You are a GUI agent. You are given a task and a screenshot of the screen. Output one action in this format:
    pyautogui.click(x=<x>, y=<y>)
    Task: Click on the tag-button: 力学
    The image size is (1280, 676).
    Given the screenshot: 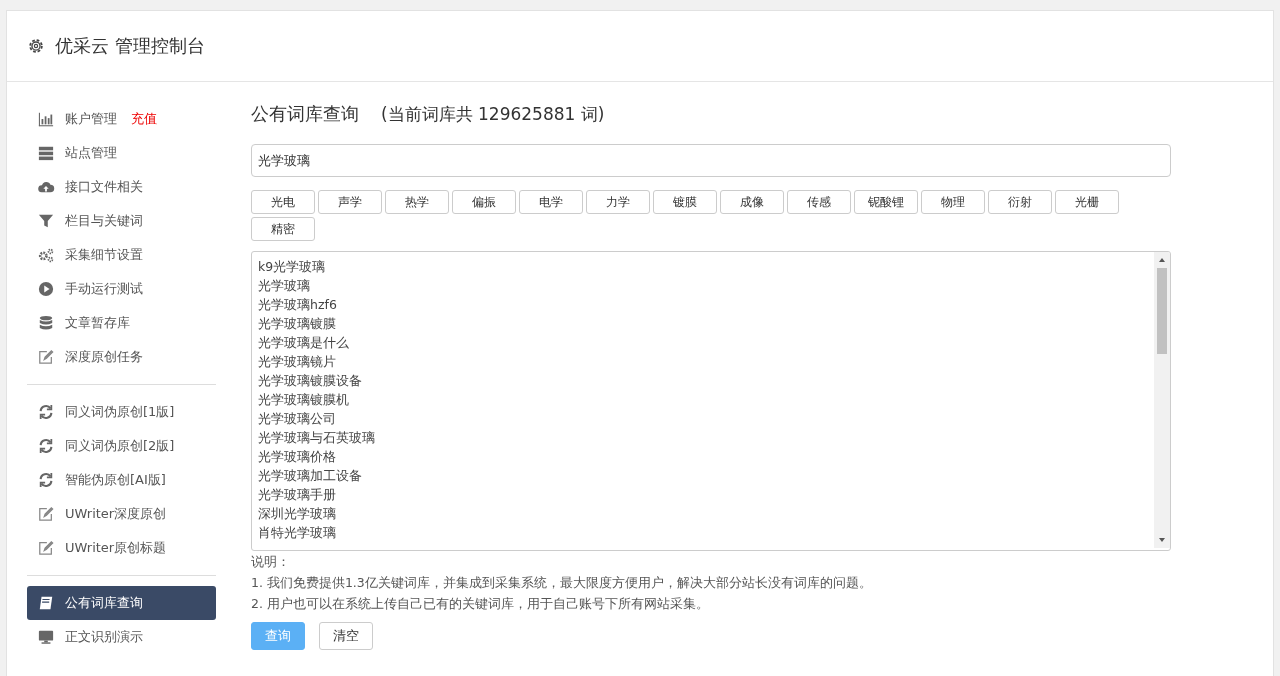 What is the action you would take?
    pyautogui.click(x=618, y=202)
    